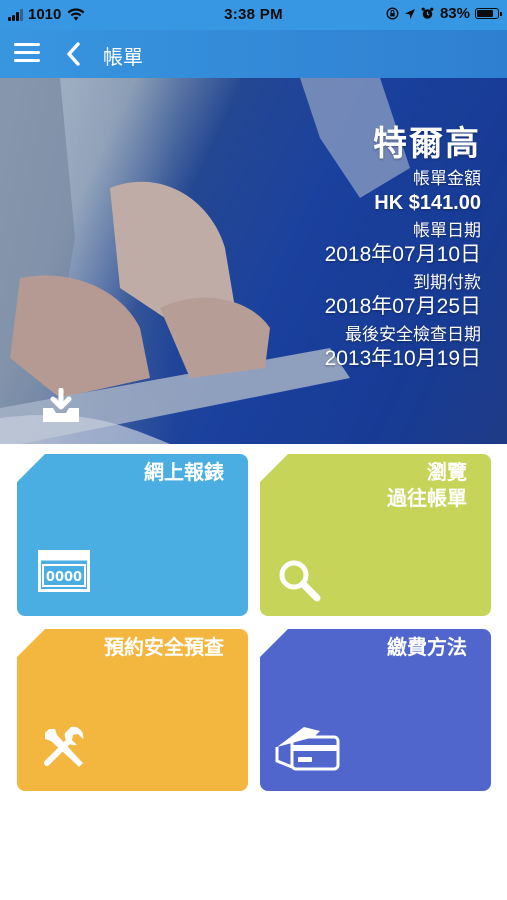 Image resolution: width=507 pixels, height=900 pixels. I want to click on credit-card-icon, so click(307, 749).